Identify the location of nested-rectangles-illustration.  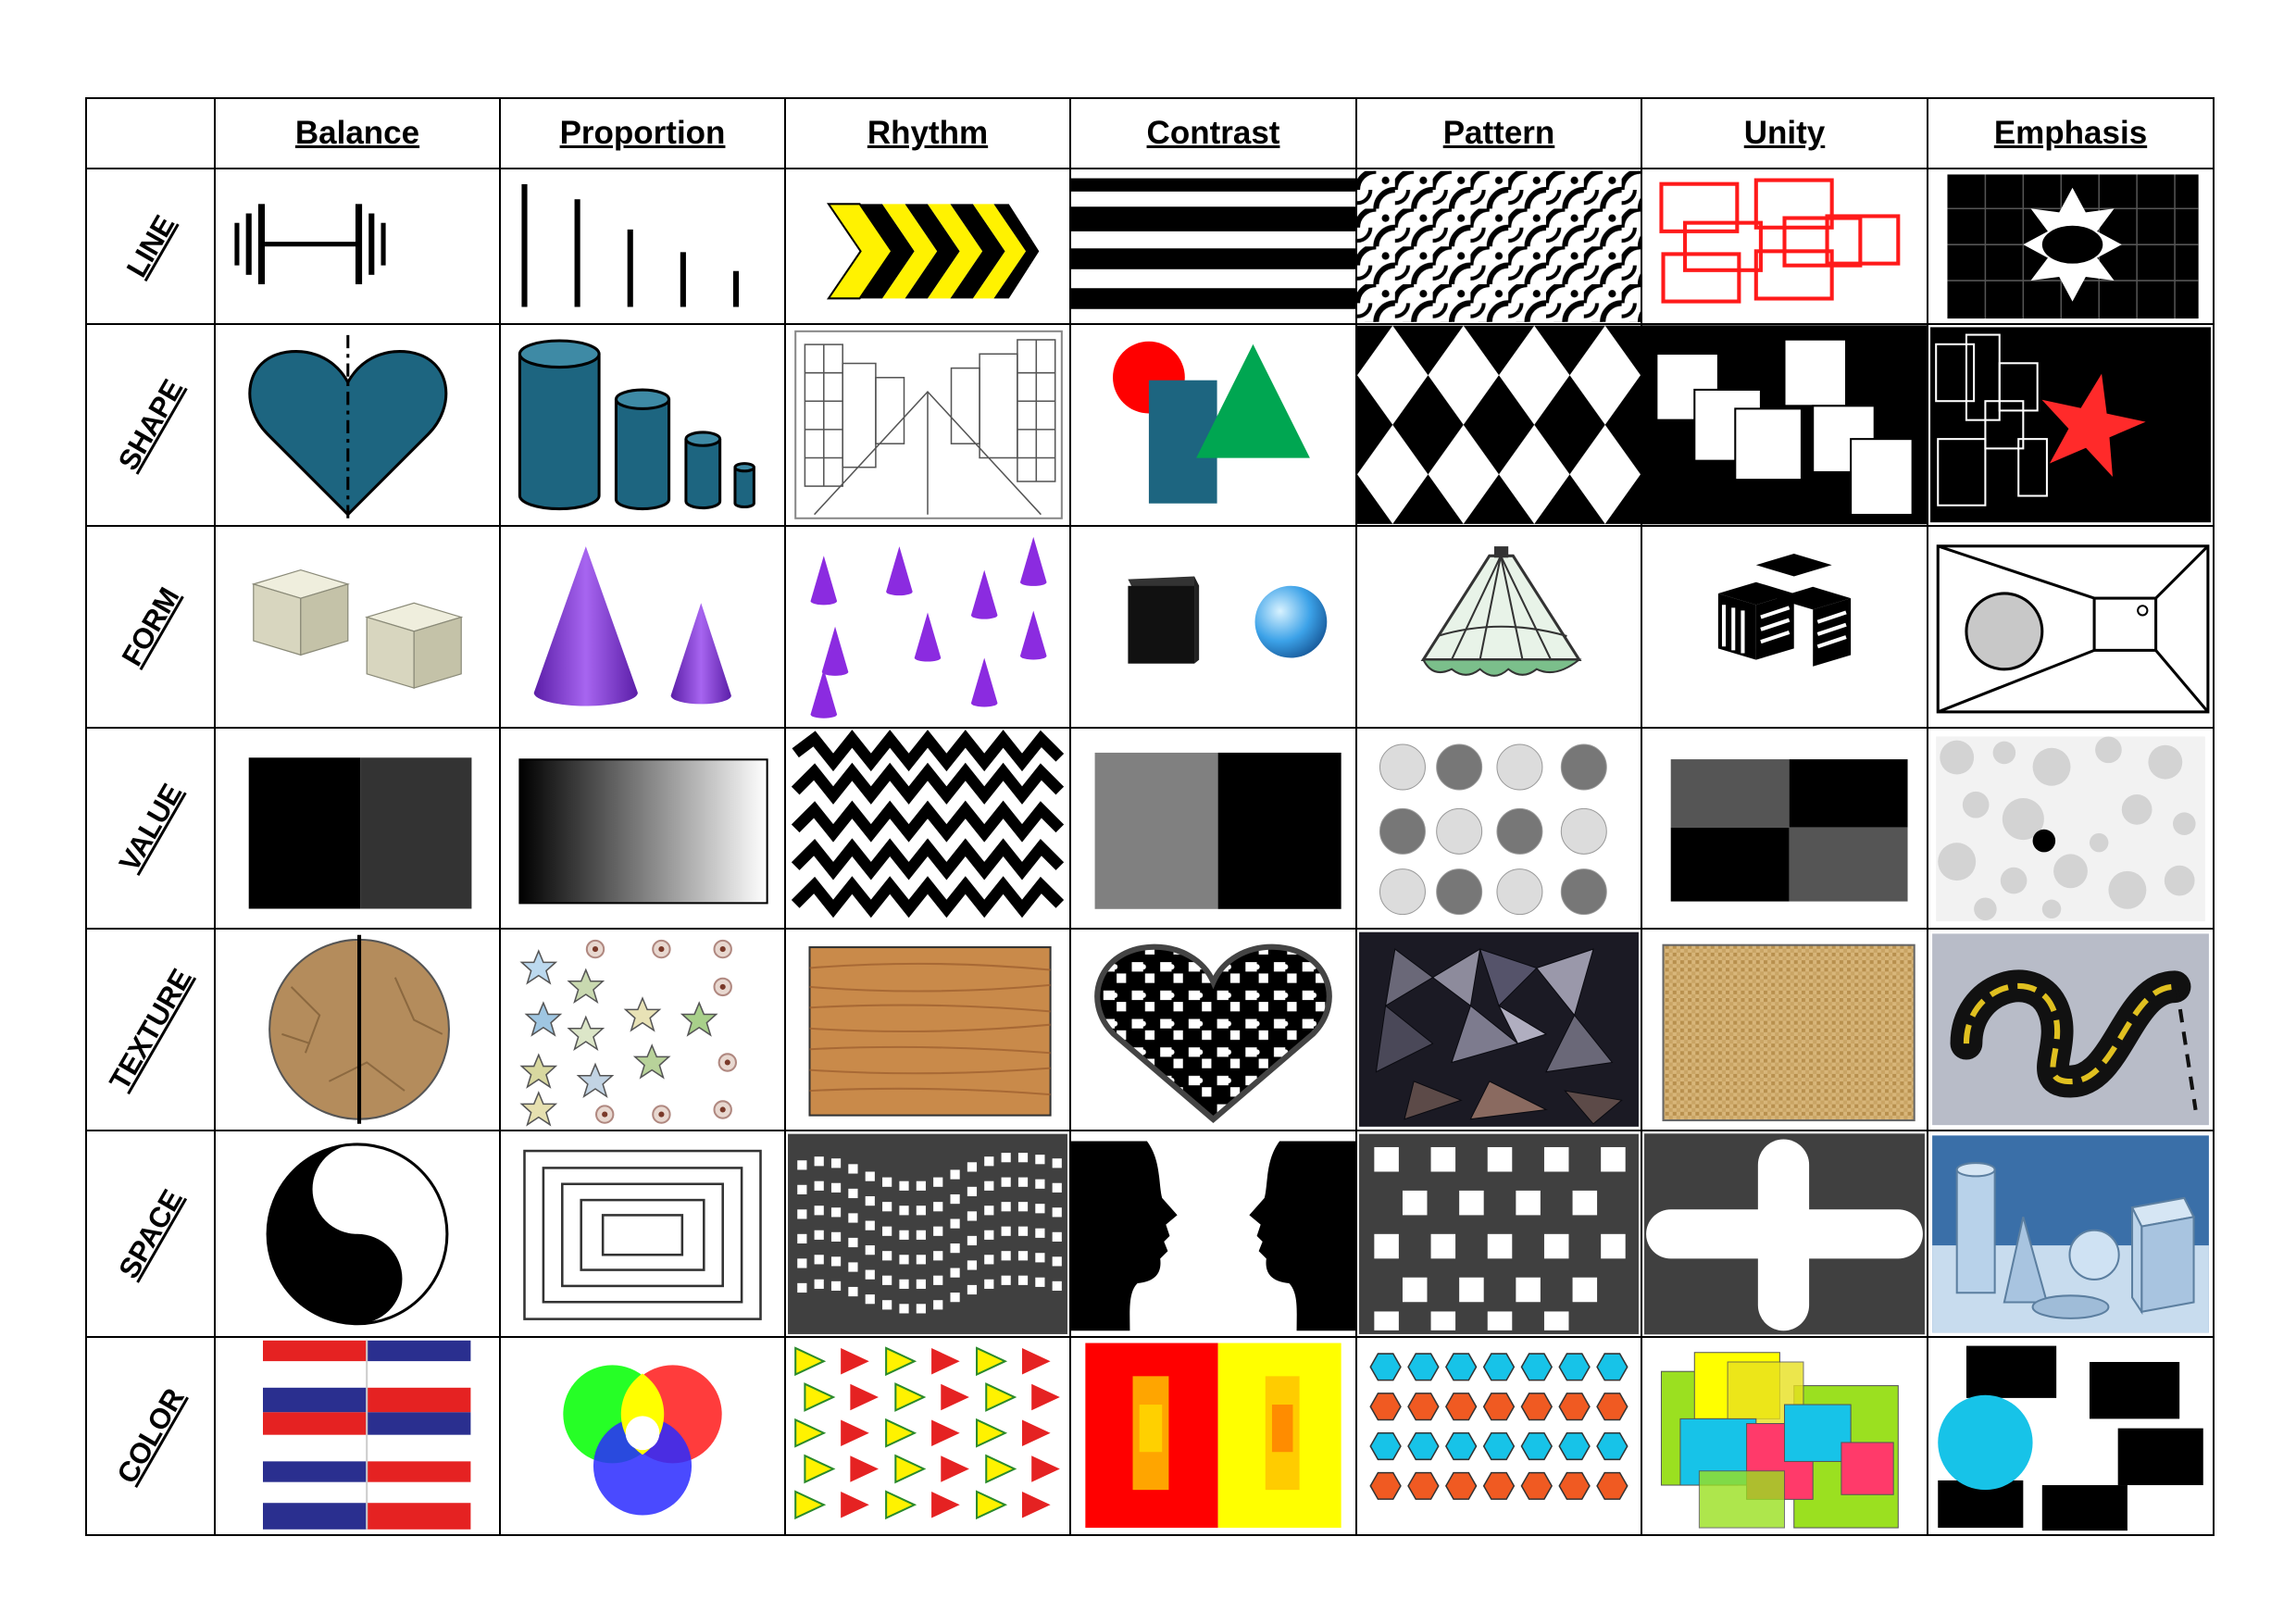
(642, 1234).